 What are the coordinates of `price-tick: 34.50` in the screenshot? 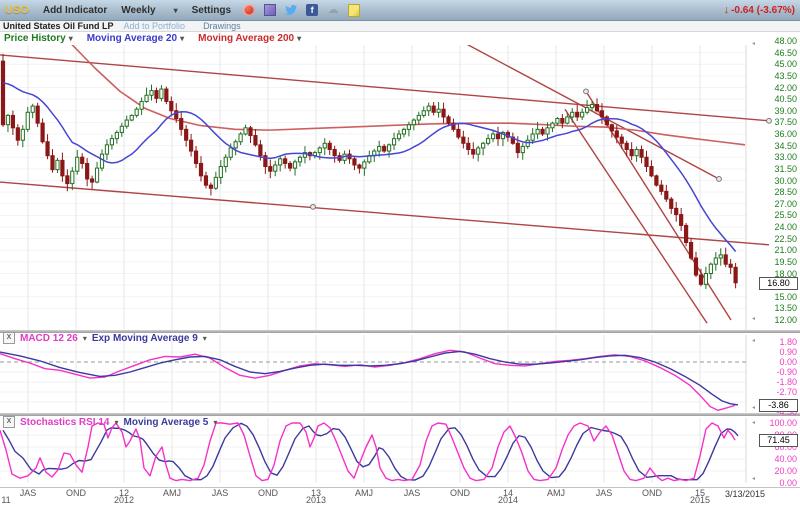 It's located at (785, 145).